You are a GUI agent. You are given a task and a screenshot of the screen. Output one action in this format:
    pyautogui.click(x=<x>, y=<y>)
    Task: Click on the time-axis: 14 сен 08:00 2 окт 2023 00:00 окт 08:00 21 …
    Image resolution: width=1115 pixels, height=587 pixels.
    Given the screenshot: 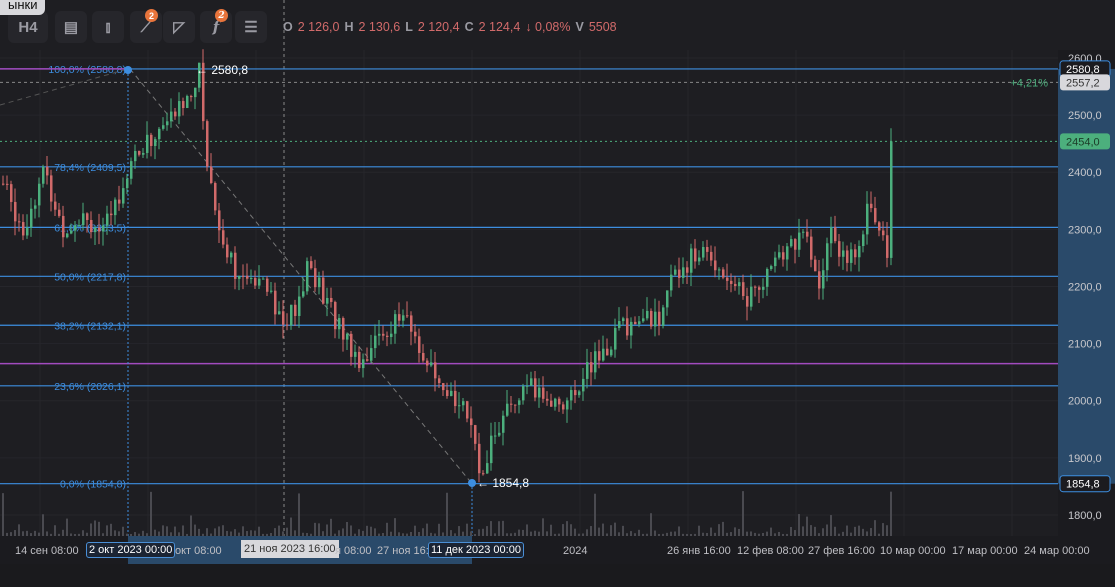 What is the action you would take?
    pyautogui.click(x=557, y=550)
    